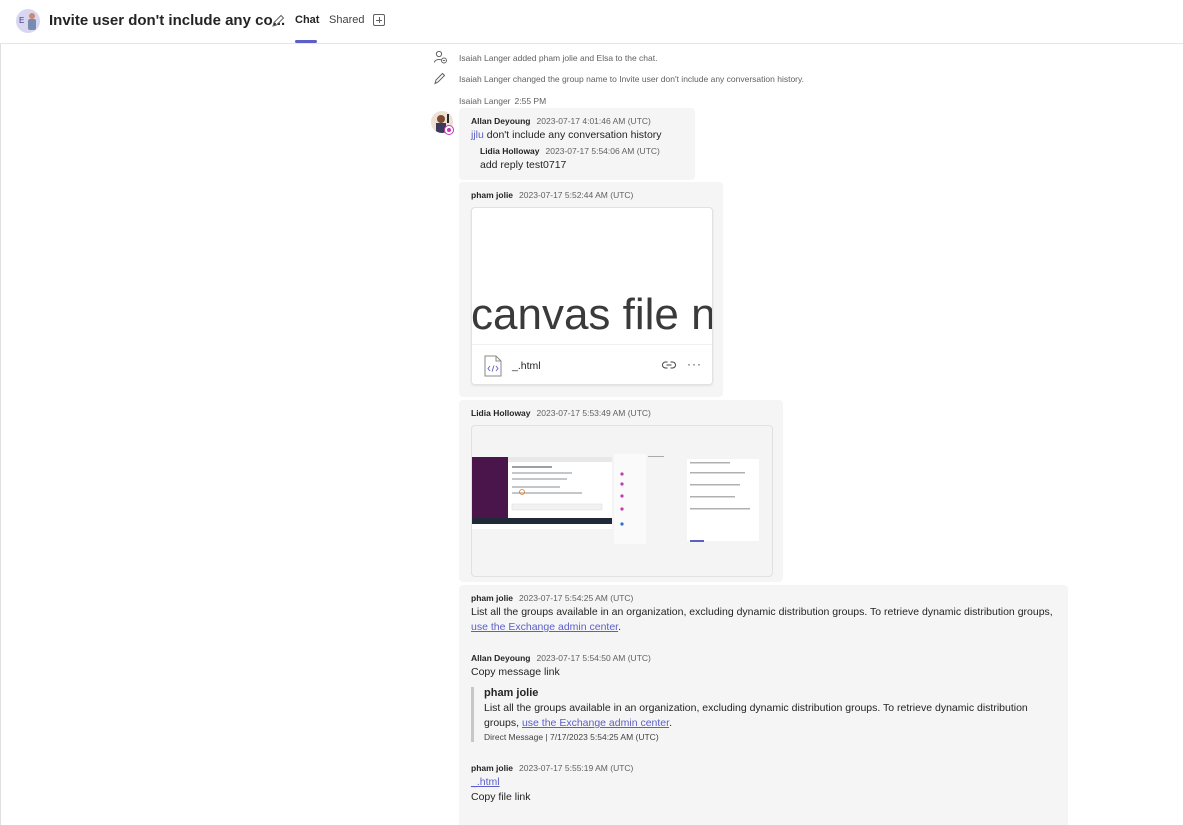 This screenshot has height=825, width=1183. What do you see at coordinates (592, 314) in the screenshot?
I see `file-preview-text: canvas file n` at bounding box center [592, 314].